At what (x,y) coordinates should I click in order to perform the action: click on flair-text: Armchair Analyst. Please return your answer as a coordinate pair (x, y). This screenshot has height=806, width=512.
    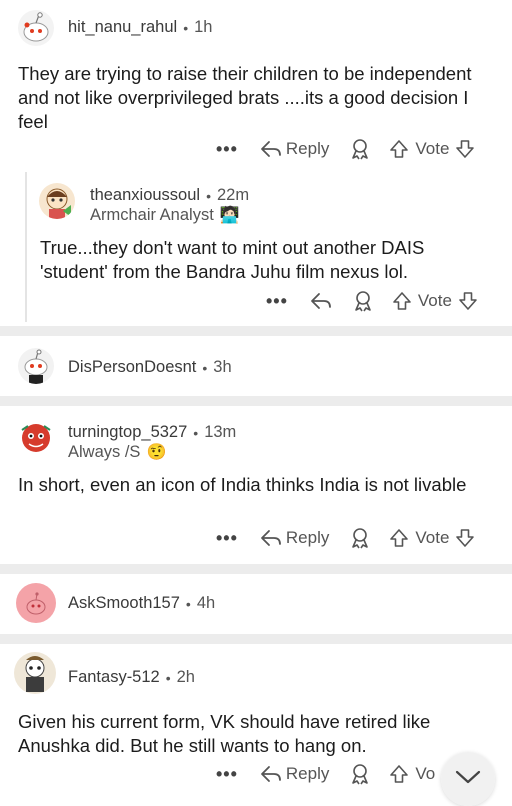
    Looking at the image, I should click on (152, 214).